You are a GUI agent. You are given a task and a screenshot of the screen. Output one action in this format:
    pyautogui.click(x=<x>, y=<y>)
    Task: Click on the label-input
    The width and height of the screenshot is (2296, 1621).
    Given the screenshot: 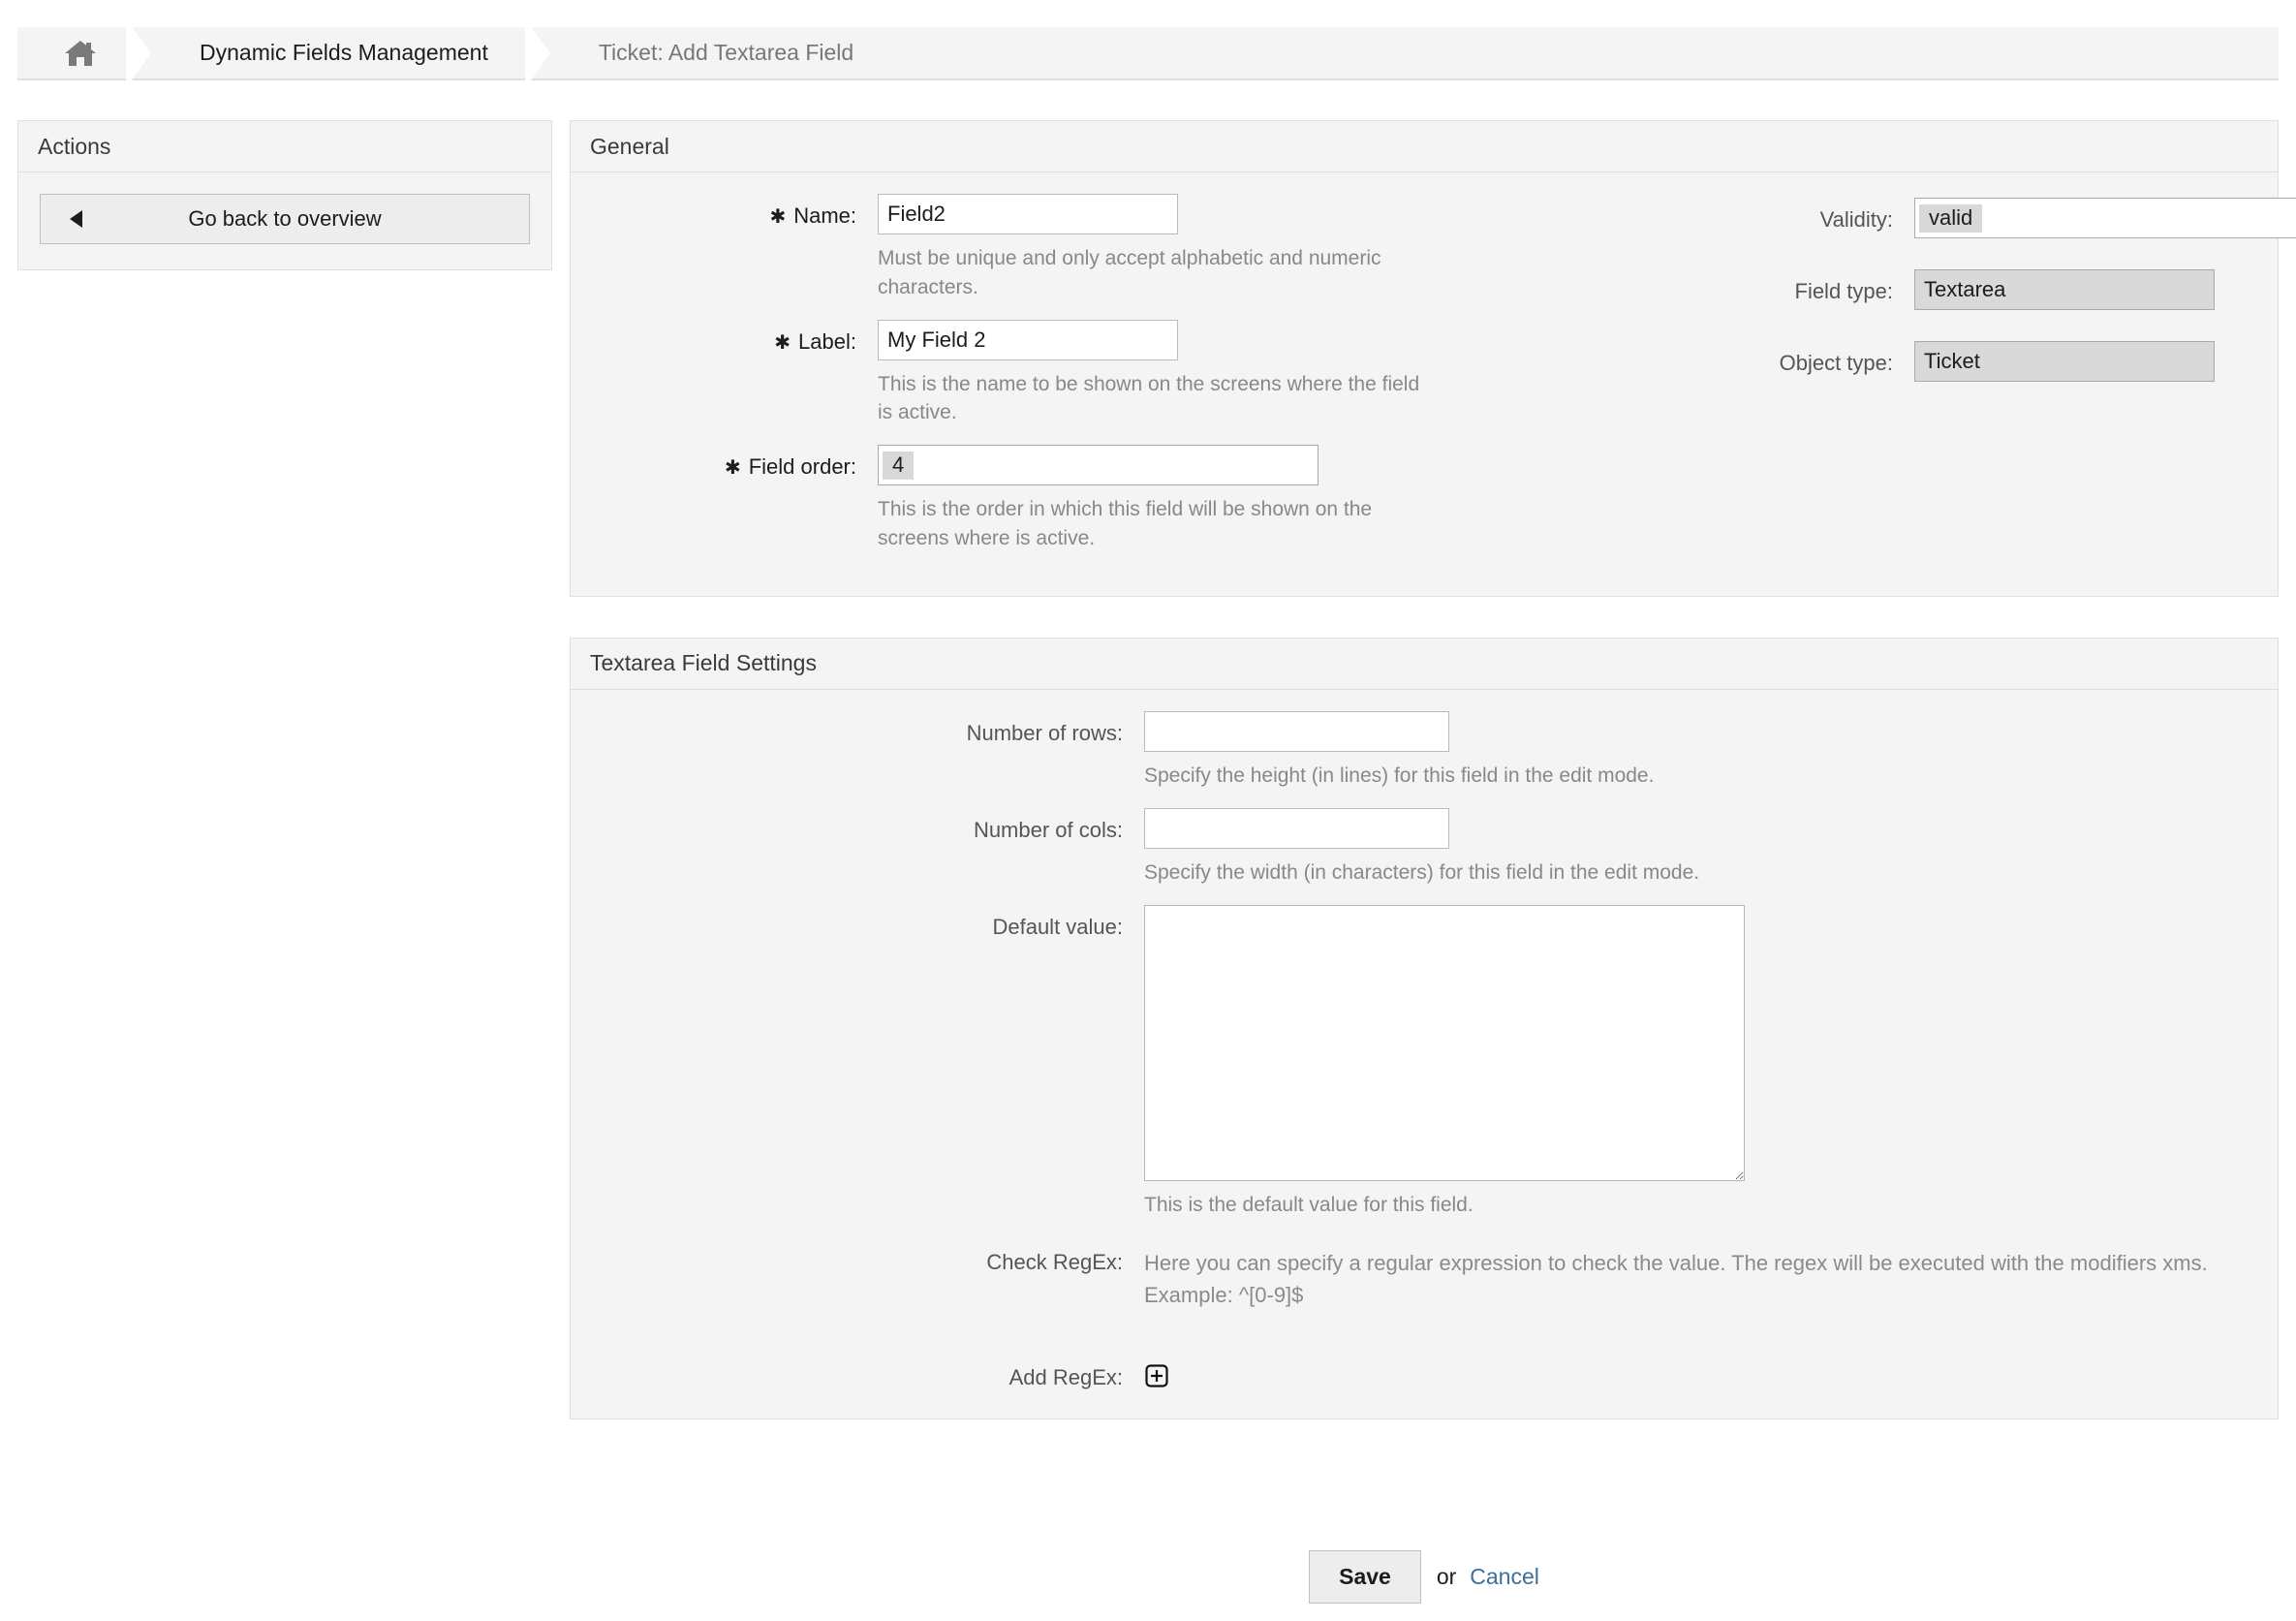 What is the action you would take?
    pyautogui.click(x=1028, y=339)
    